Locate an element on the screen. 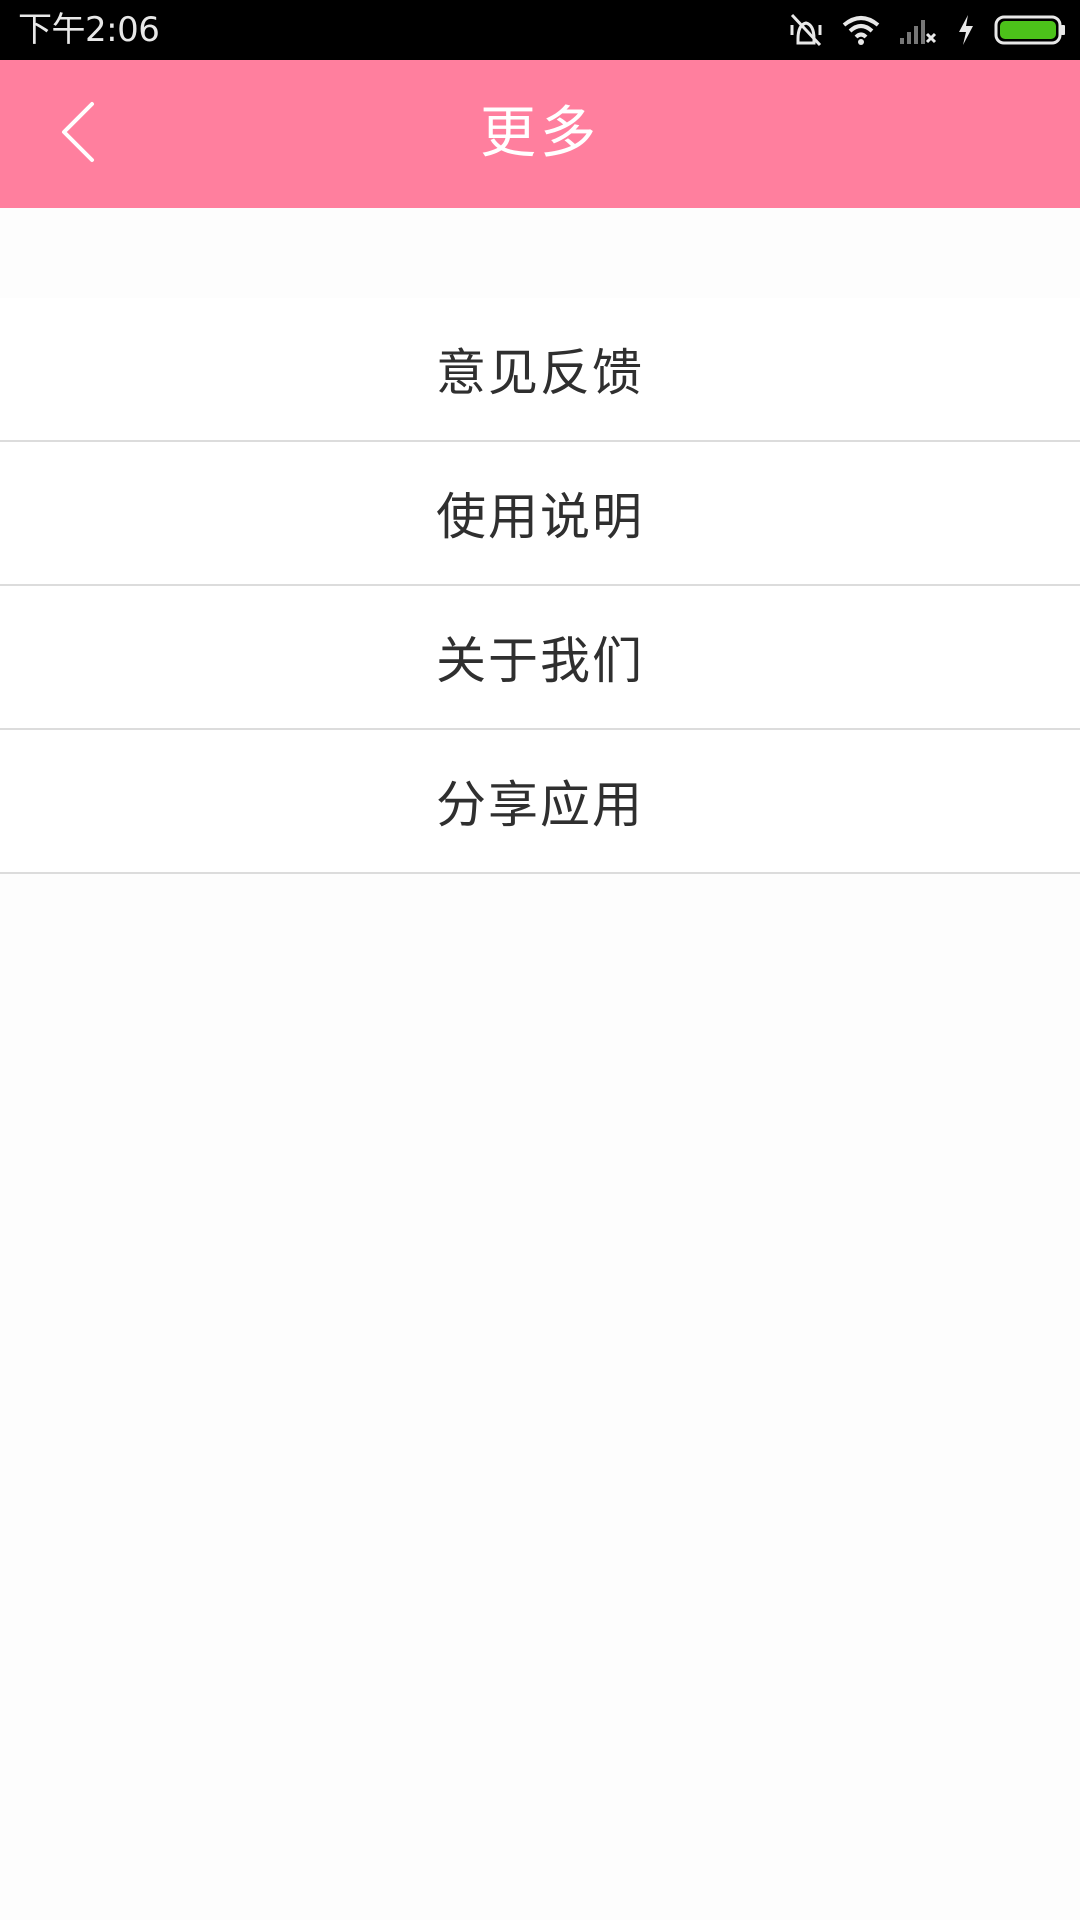 This screenshot has height=1920, width=1080. page-title: 更多 is located at coordinates (540, 133).